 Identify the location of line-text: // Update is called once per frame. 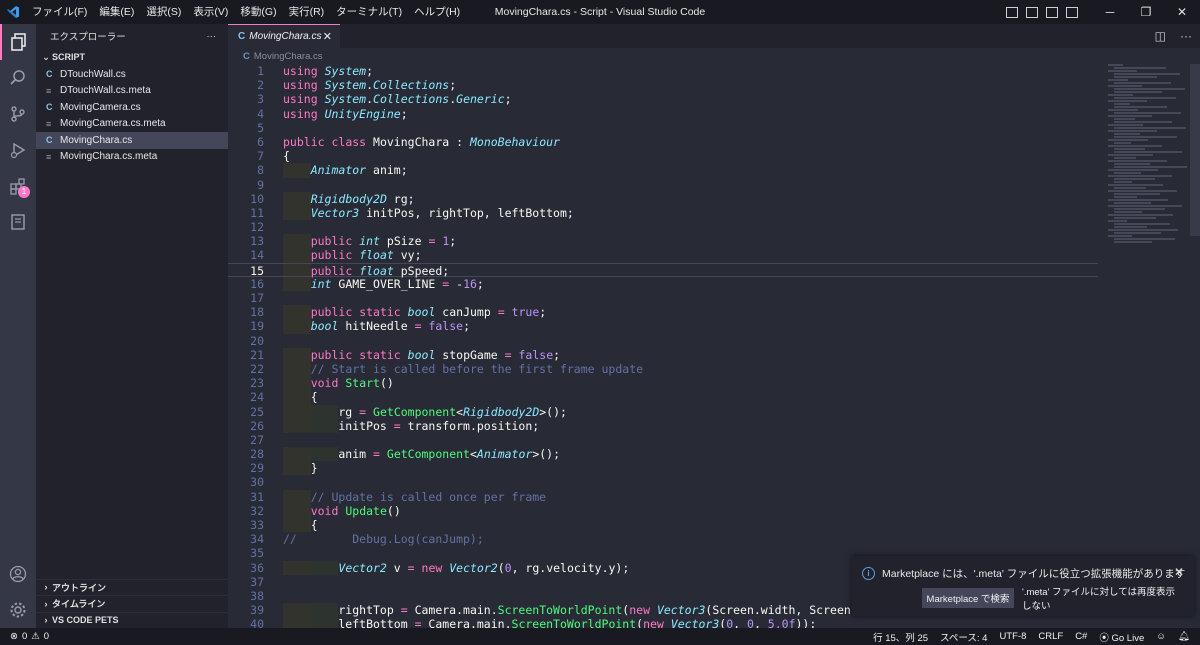
(428, 496).